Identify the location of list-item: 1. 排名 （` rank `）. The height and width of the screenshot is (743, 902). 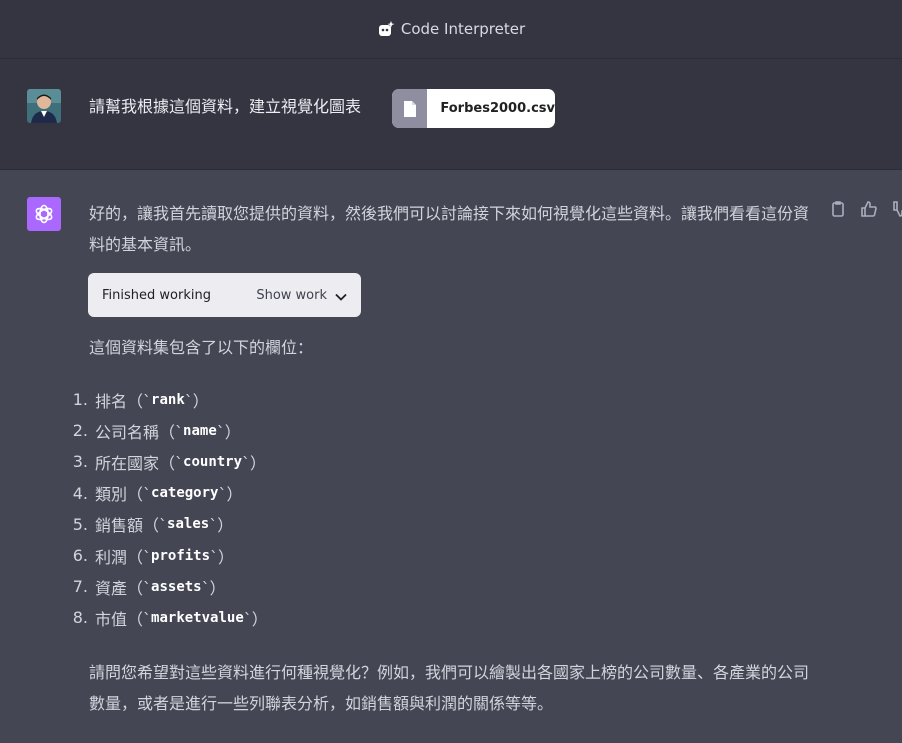
(140, 400).